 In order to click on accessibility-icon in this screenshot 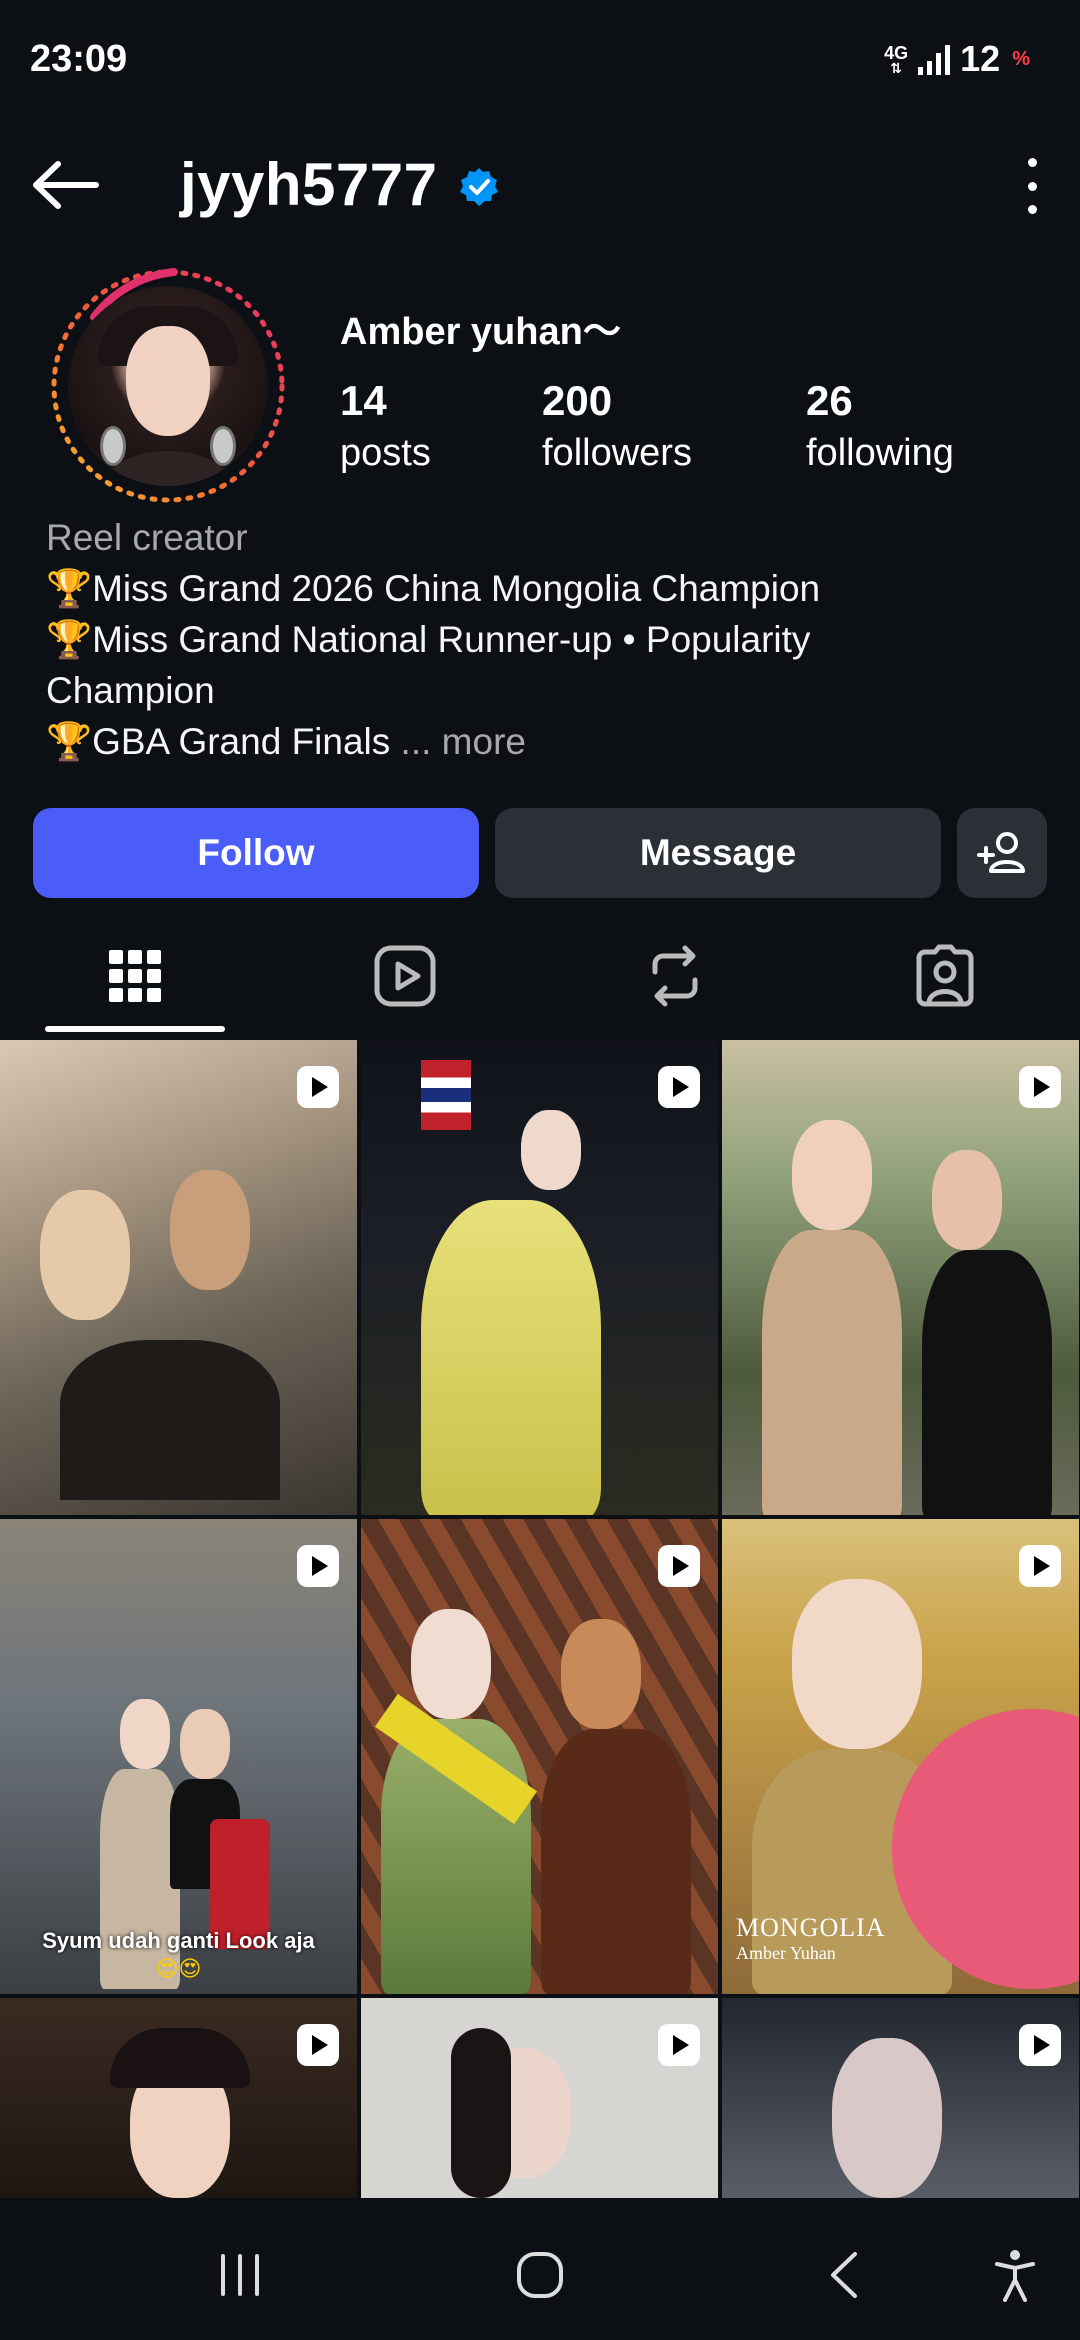, I will do `click(1015, 2276)`.